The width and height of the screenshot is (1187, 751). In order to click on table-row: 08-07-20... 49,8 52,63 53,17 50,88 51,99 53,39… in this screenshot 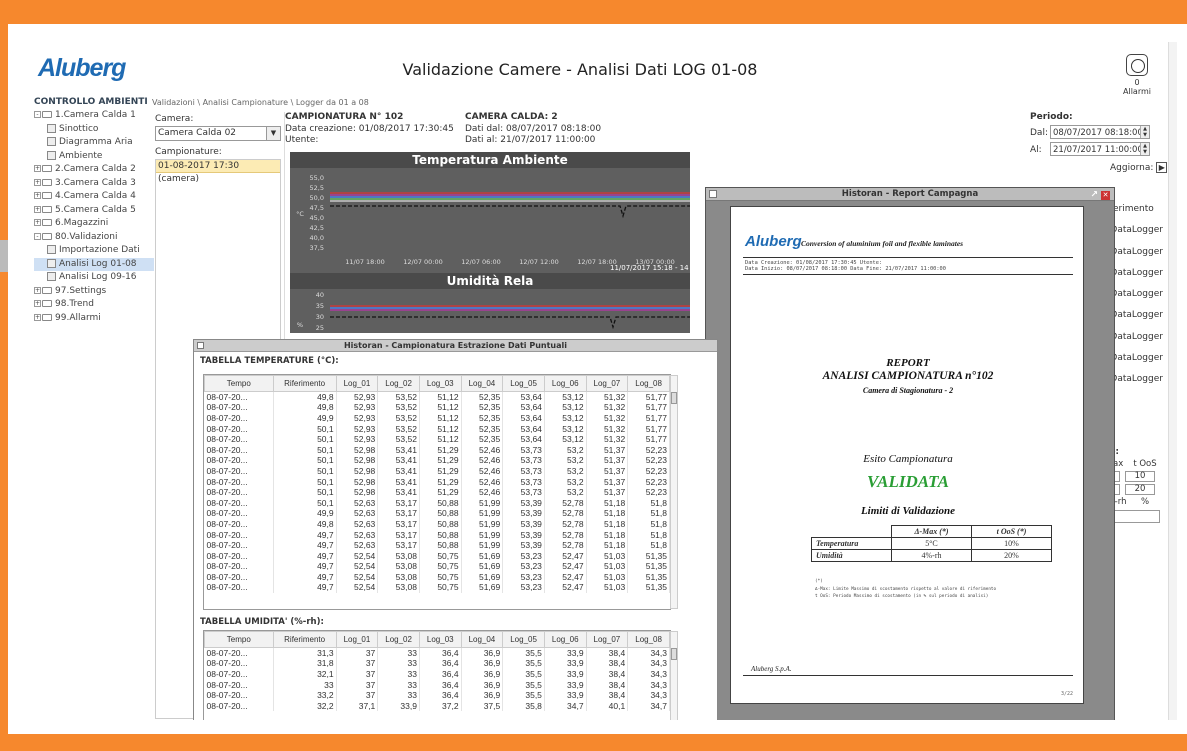, I will do `click(437, 524)`.